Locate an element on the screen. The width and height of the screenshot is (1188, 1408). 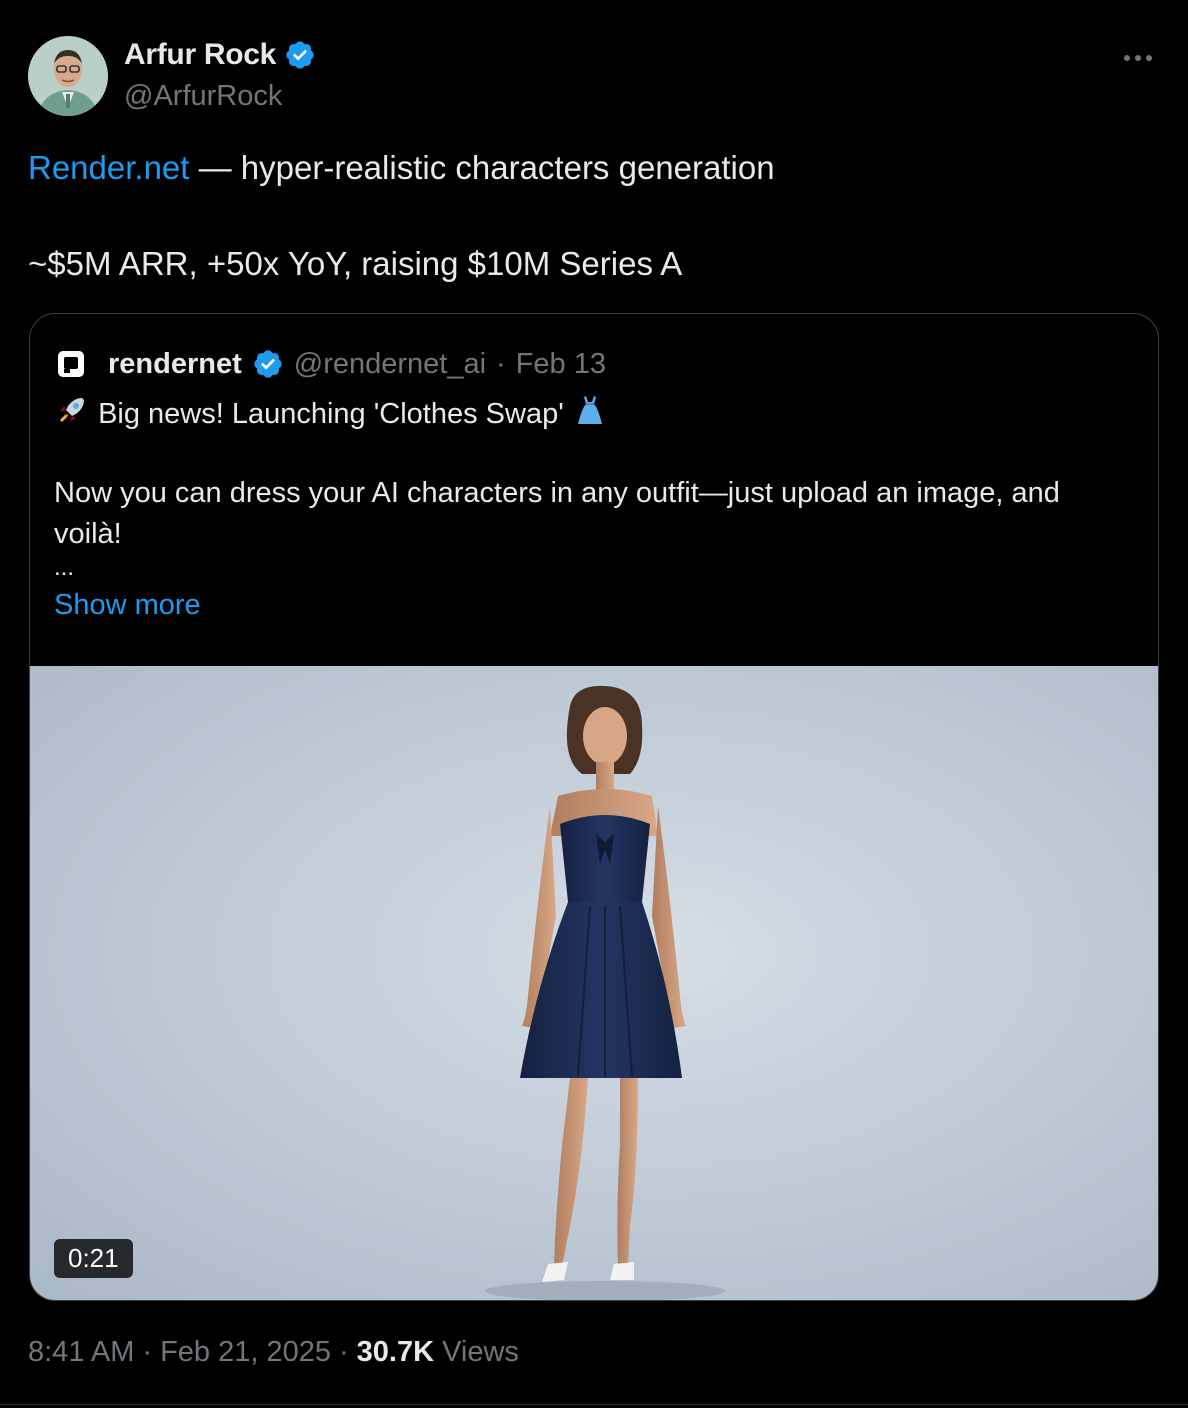
video-duration: 0:21 is located at coordinates (93, 1258).